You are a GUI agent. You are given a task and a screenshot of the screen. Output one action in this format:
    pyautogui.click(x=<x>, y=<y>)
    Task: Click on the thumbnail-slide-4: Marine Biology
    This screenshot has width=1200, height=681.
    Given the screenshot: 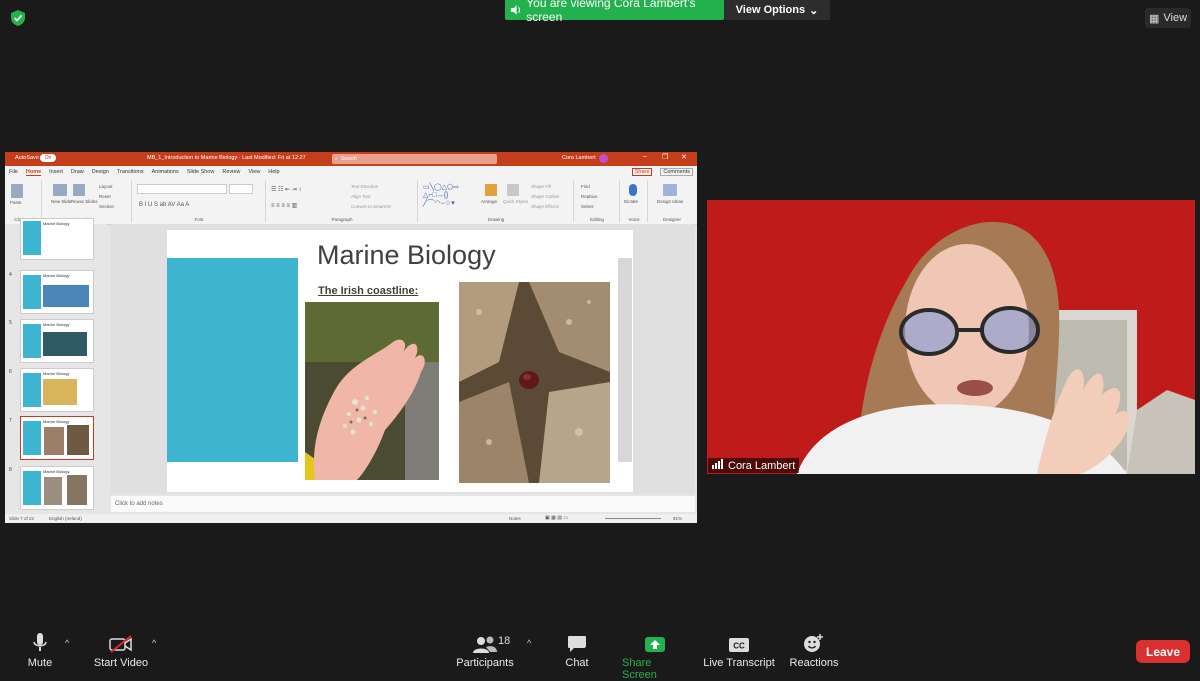 What is the action you would take?
    pyautogui.click(x=57, y=292)
    